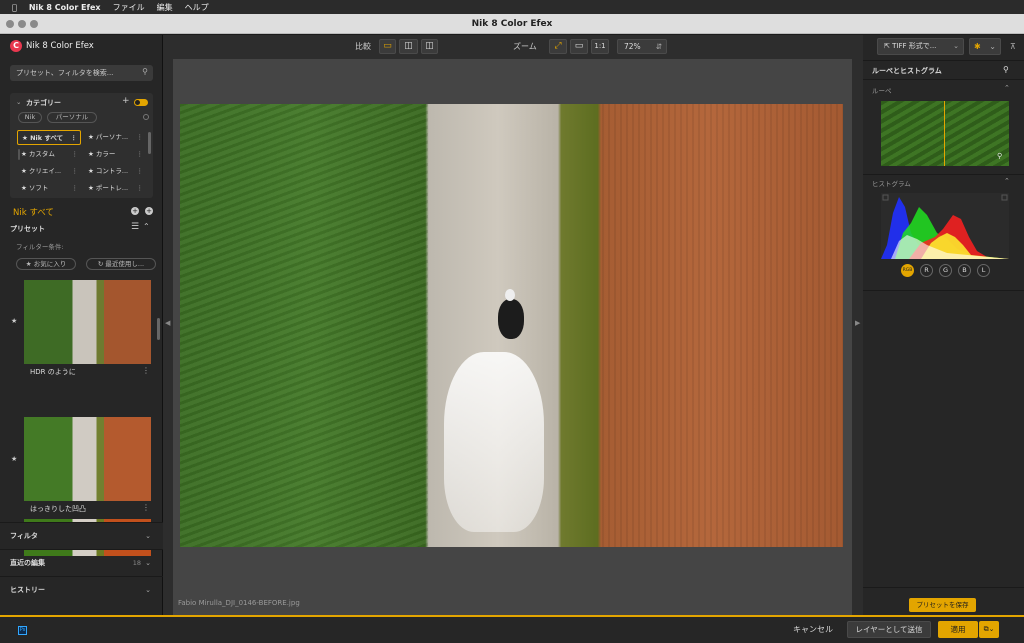 The width and height of the screenshot is (1024, 643). What do you see at coordinates (34, 24) in the screenshot?
I see `zoom-window-button` at bounding box center [34, 24].